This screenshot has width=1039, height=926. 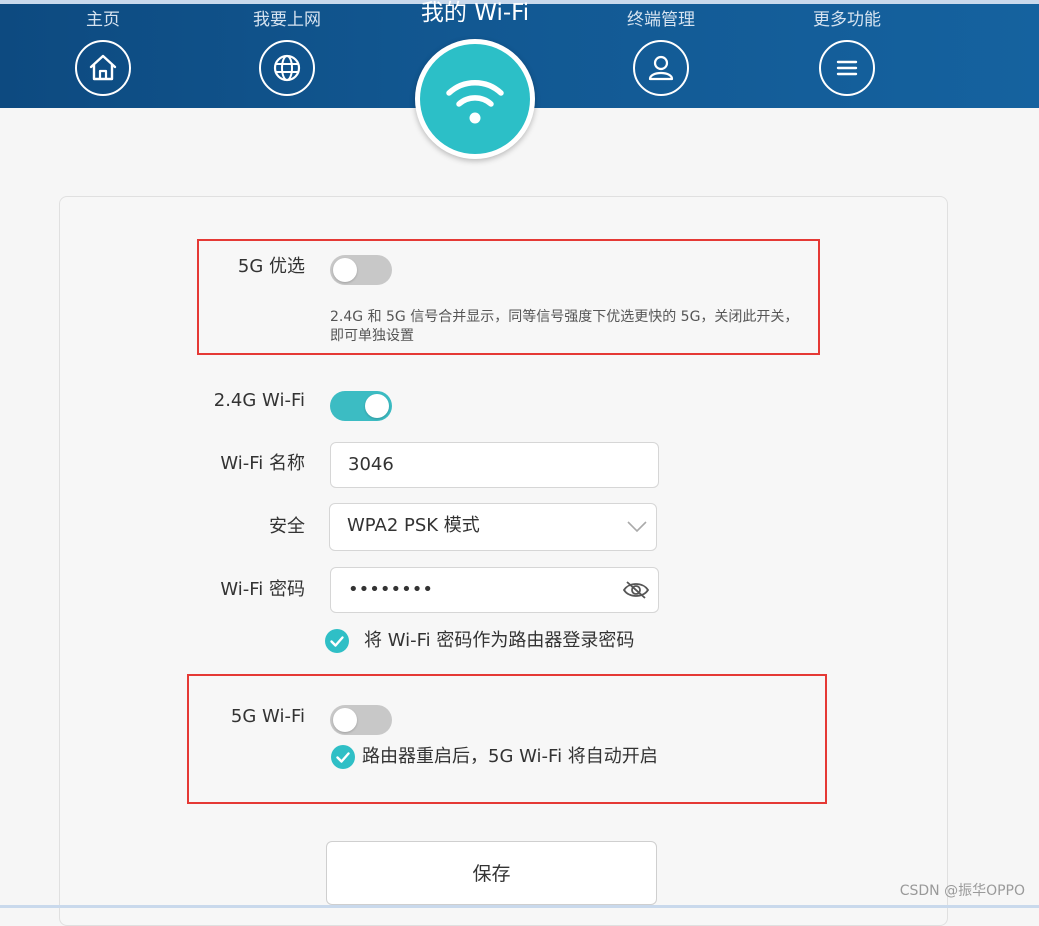 I want to click on nav-item-my-wifi, so click(x=475, y=99).